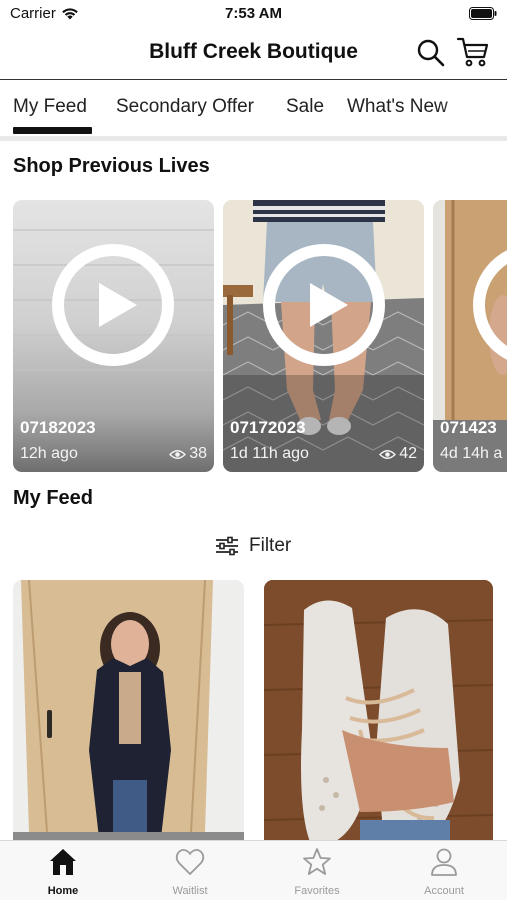  I want to click on bottom-nav: Home Waitlist Favorites Account, so click(253, 870).